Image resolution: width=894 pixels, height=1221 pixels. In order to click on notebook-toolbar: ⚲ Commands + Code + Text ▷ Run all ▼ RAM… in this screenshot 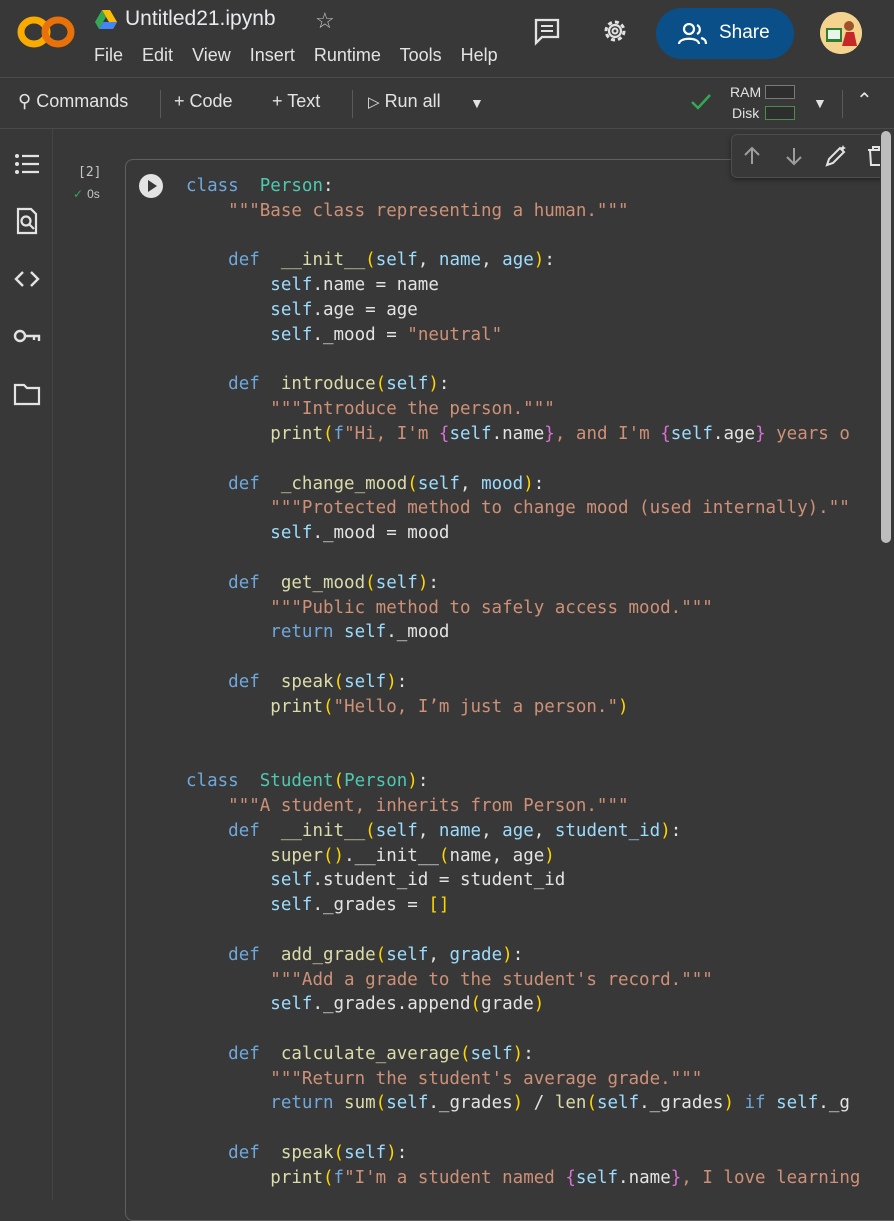, I will do `click(447, 103)`.